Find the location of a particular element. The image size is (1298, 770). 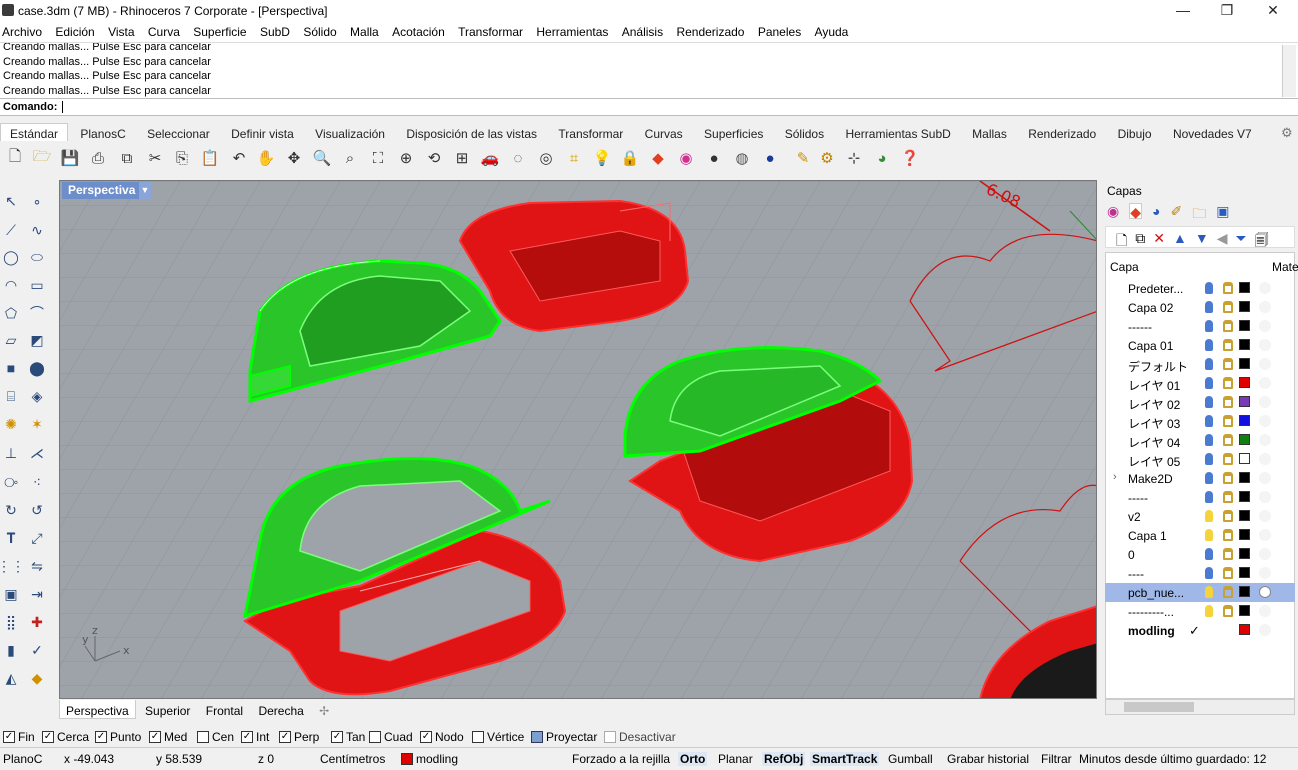

layer-name: modling is located at coordinates (1163, 631).